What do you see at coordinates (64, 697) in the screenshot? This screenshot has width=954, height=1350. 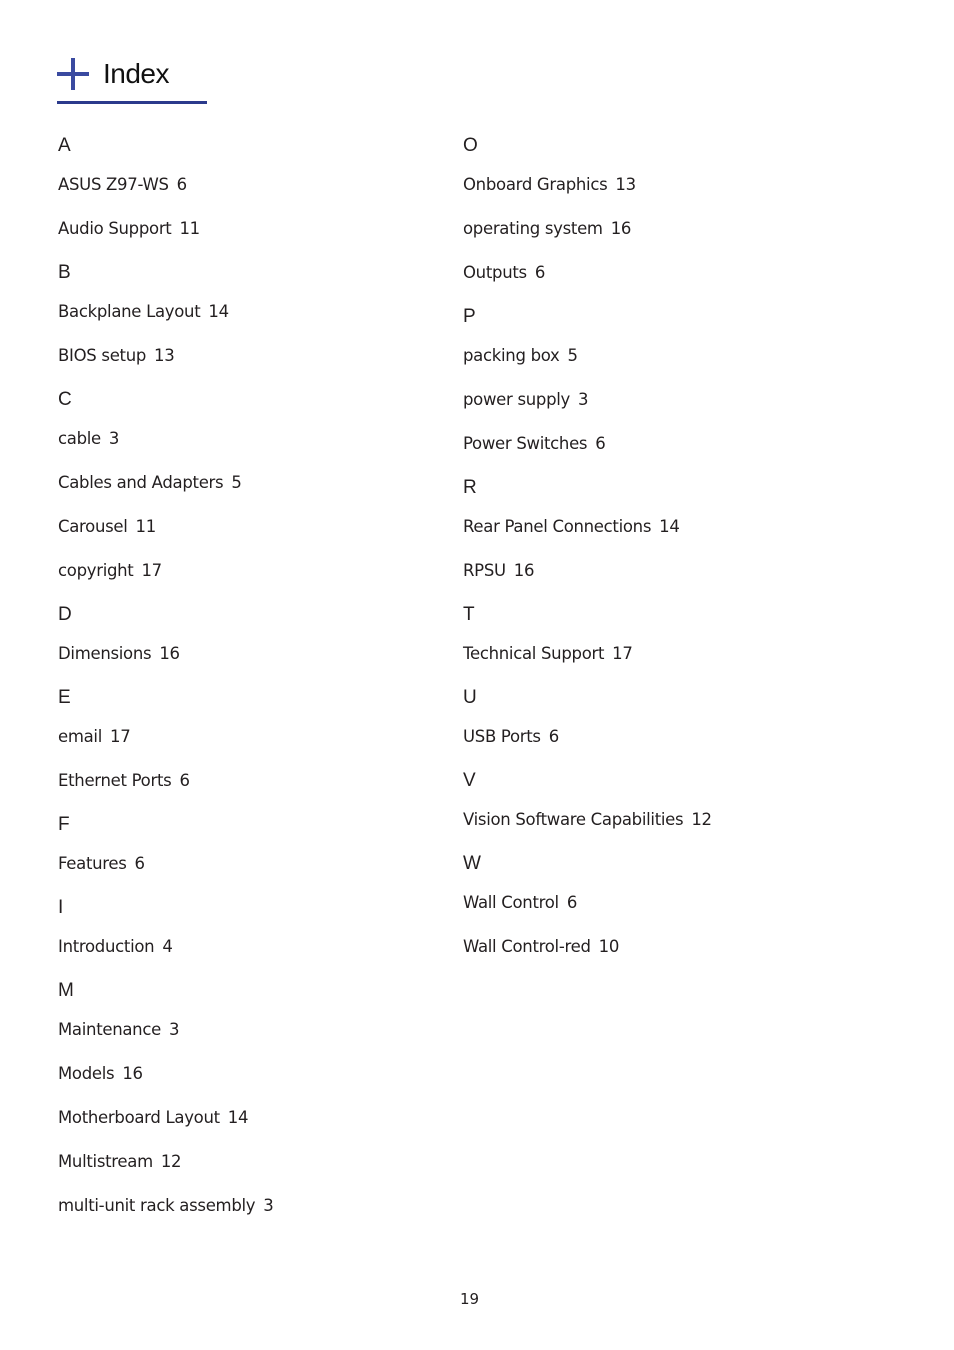 I see `index-letter-heading: E` at bounding box center [64, 697].